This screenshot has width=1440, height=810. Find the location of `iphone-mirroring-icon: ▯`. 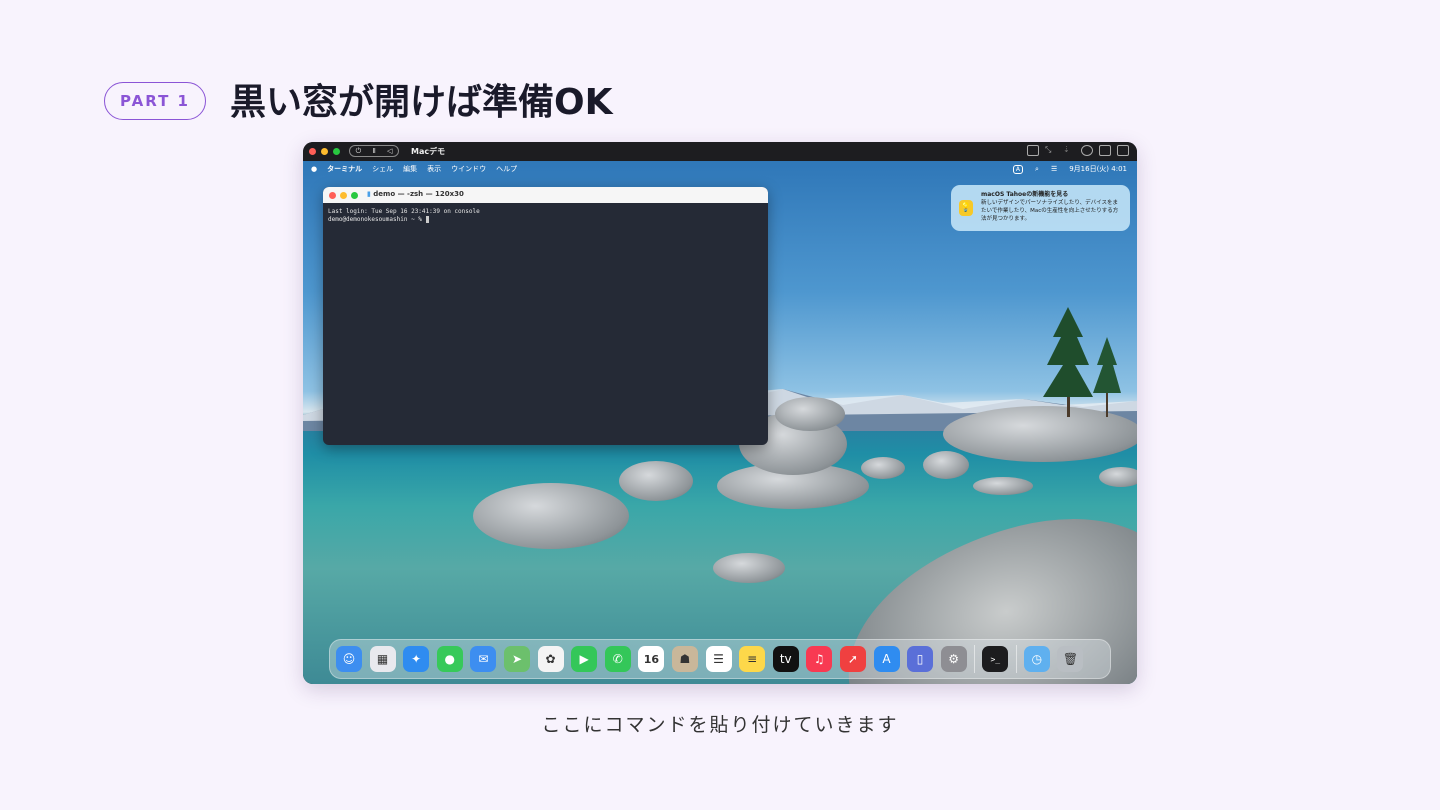

iphone-mirroring-icon: ▯ is located at coordinates (920, 659).